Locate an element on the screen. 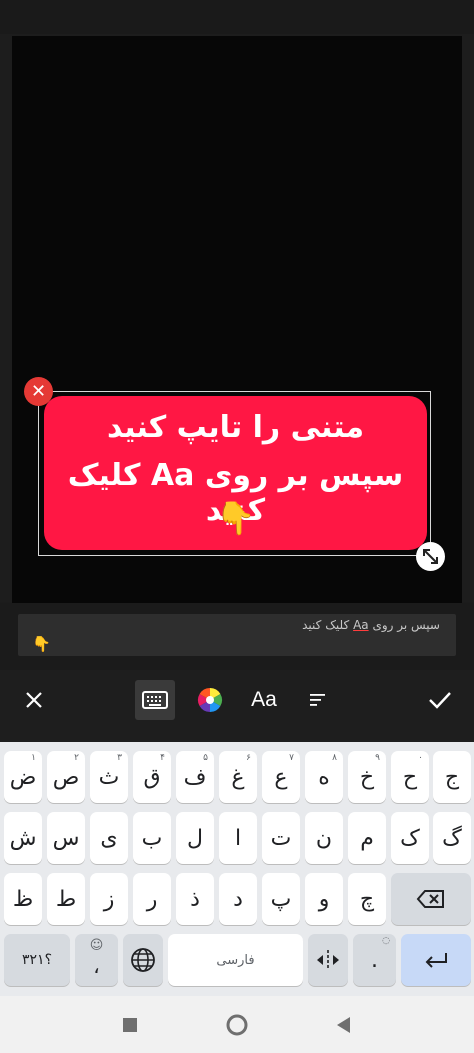 This screenshot has height=1053, width=474. key: ک is located at coordinates (410, 838).